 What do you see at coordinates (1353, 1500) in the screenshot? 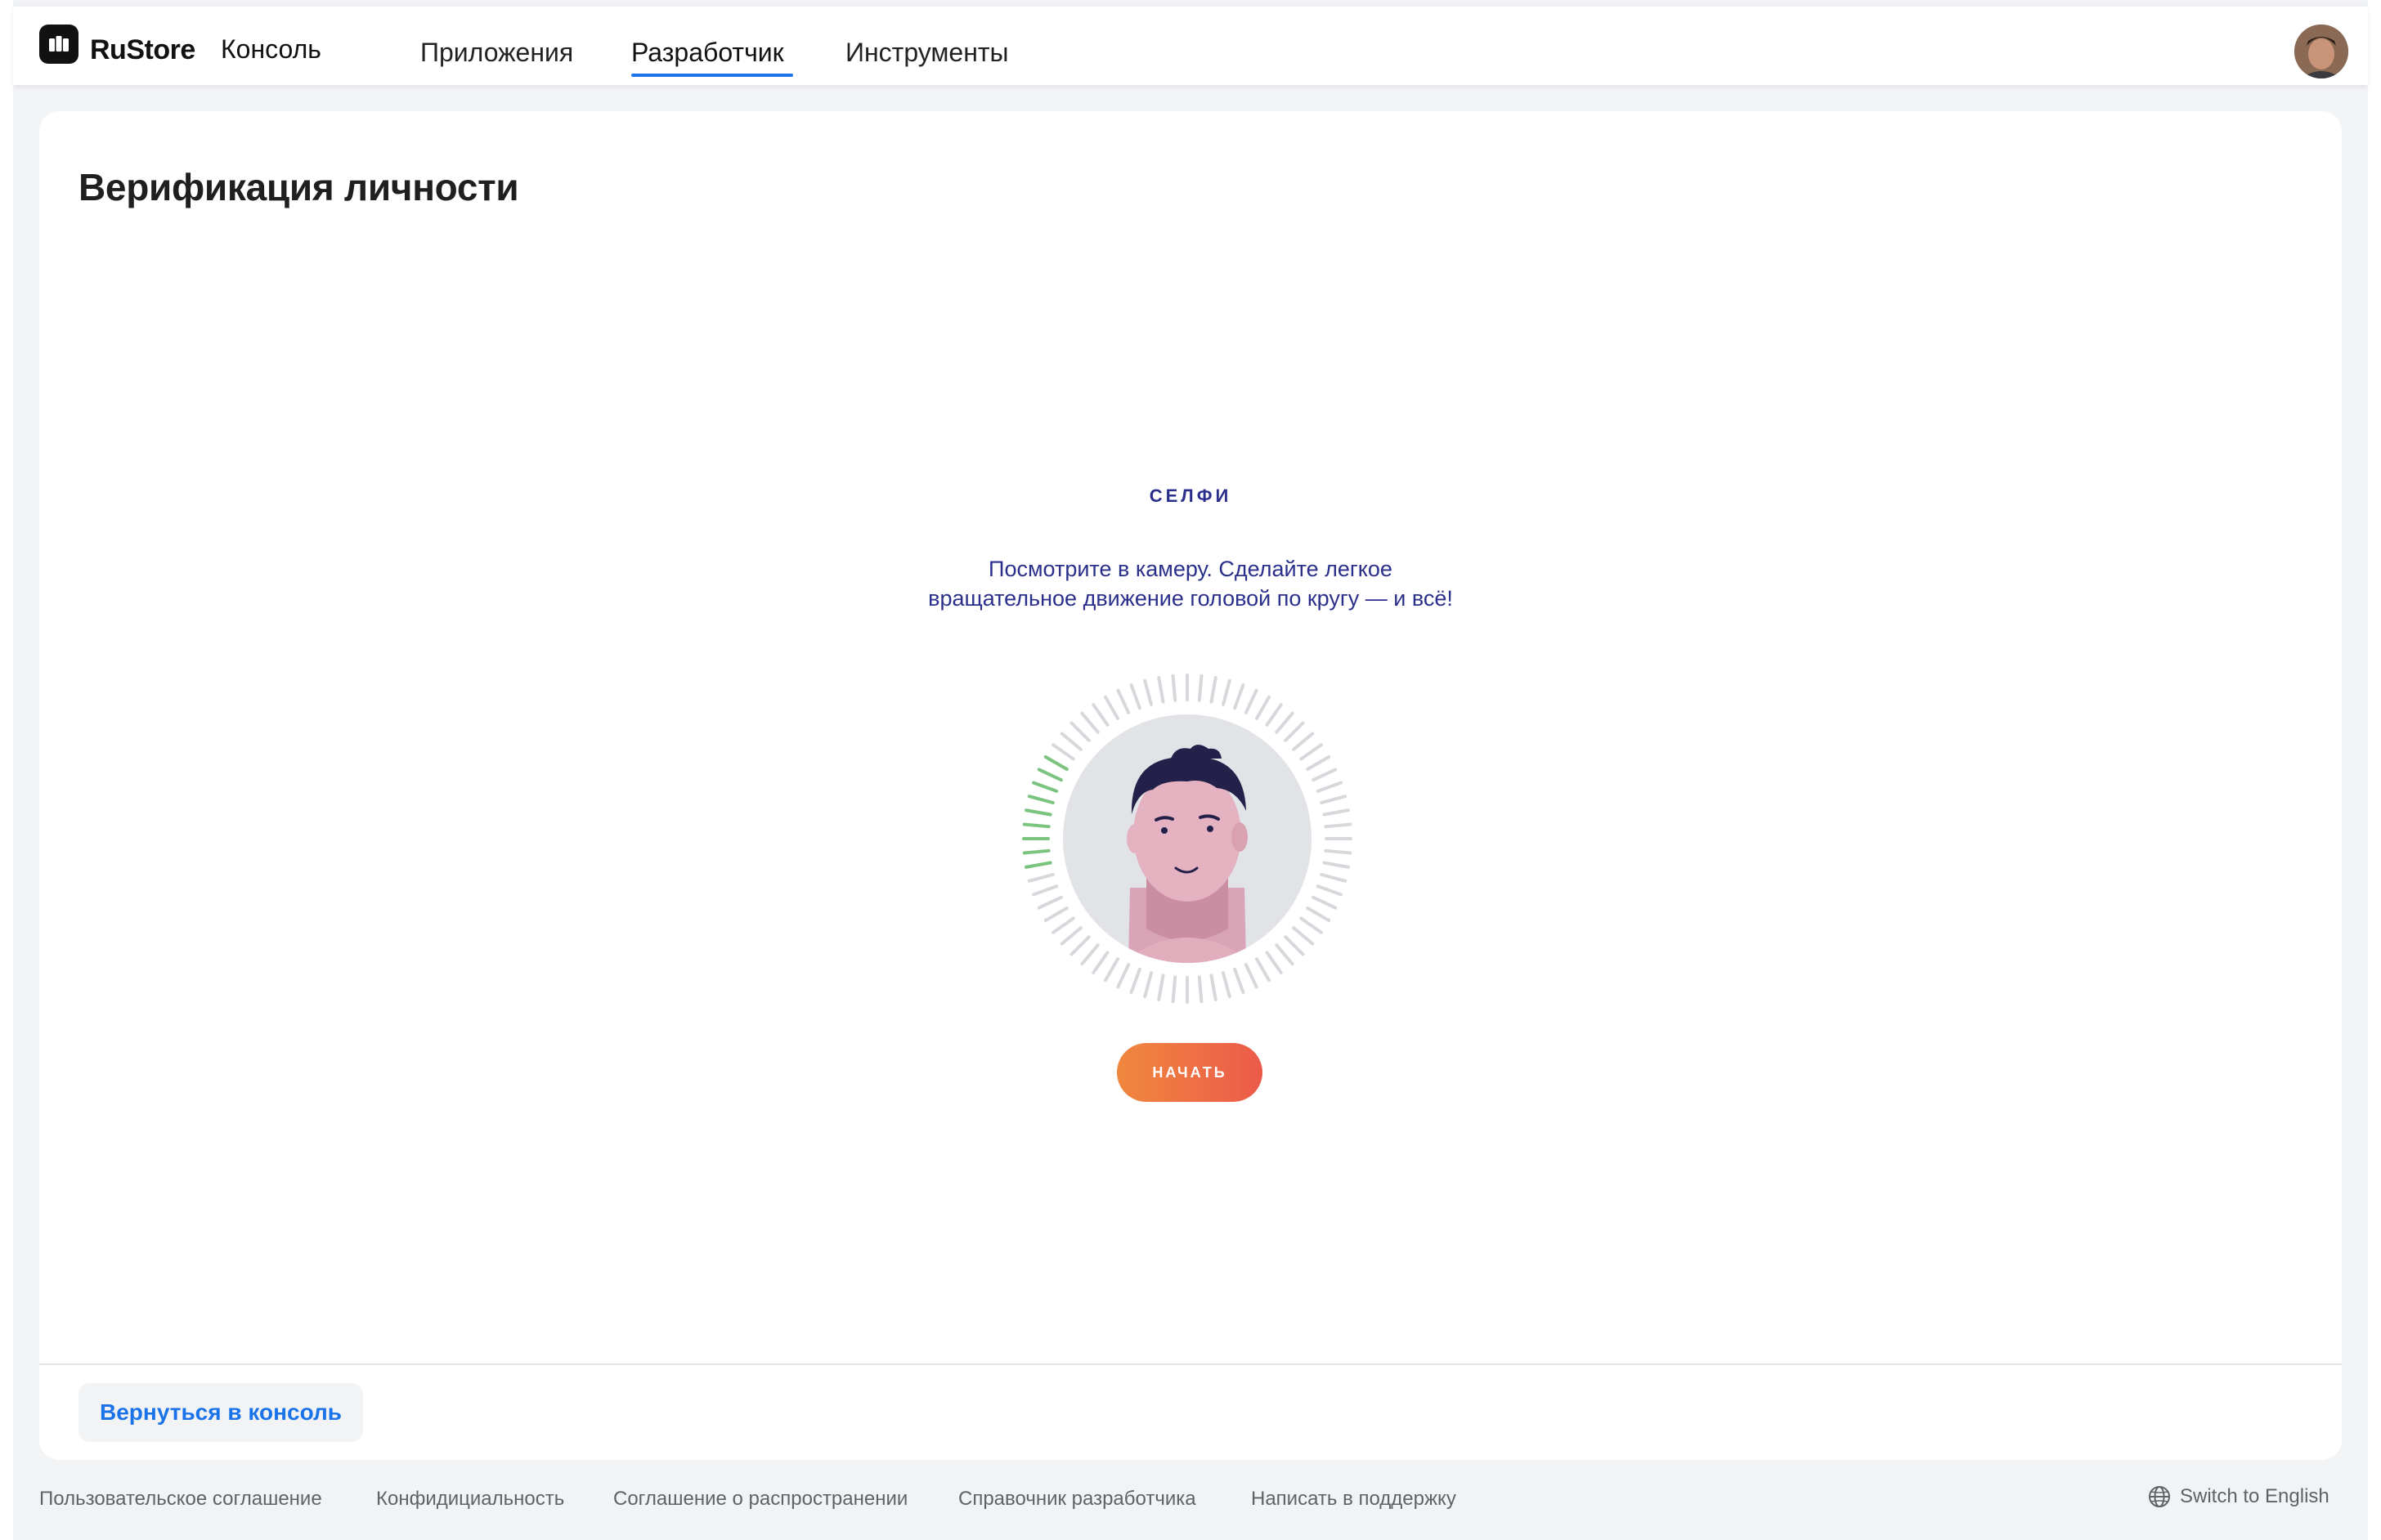
I see `footer-link-support: Написать в поддержку` at bounding box center [1353, 1500].